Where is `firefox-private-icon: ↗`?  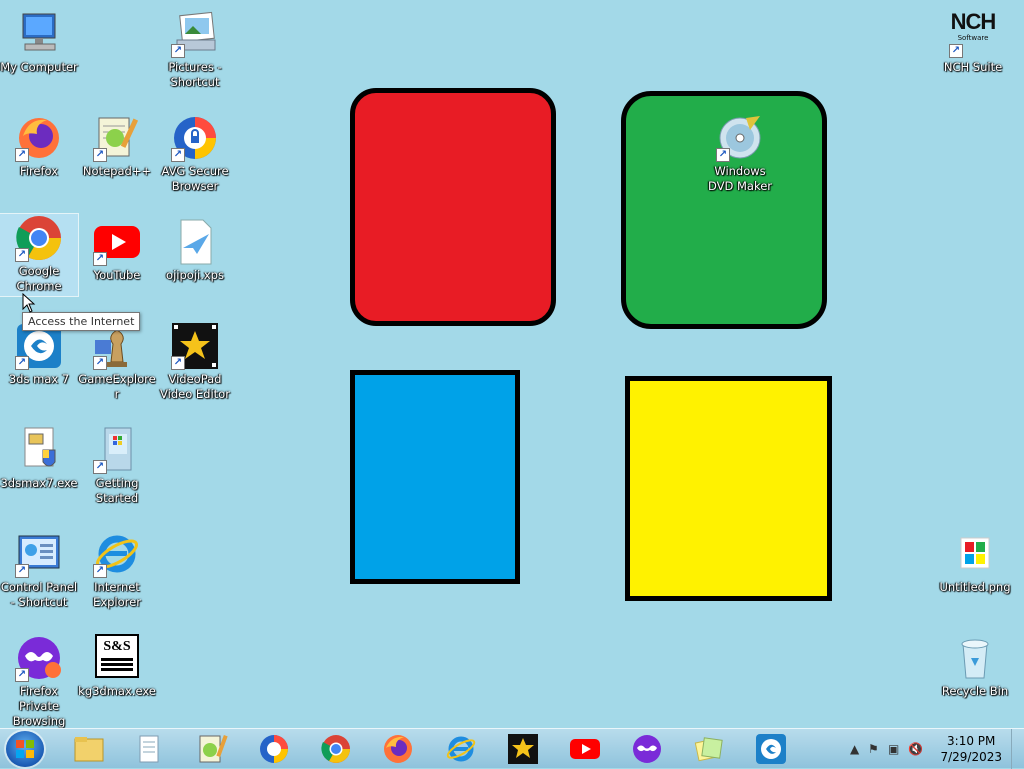 firefox-private-icon: ↗ is located at coordinates (39, 658).